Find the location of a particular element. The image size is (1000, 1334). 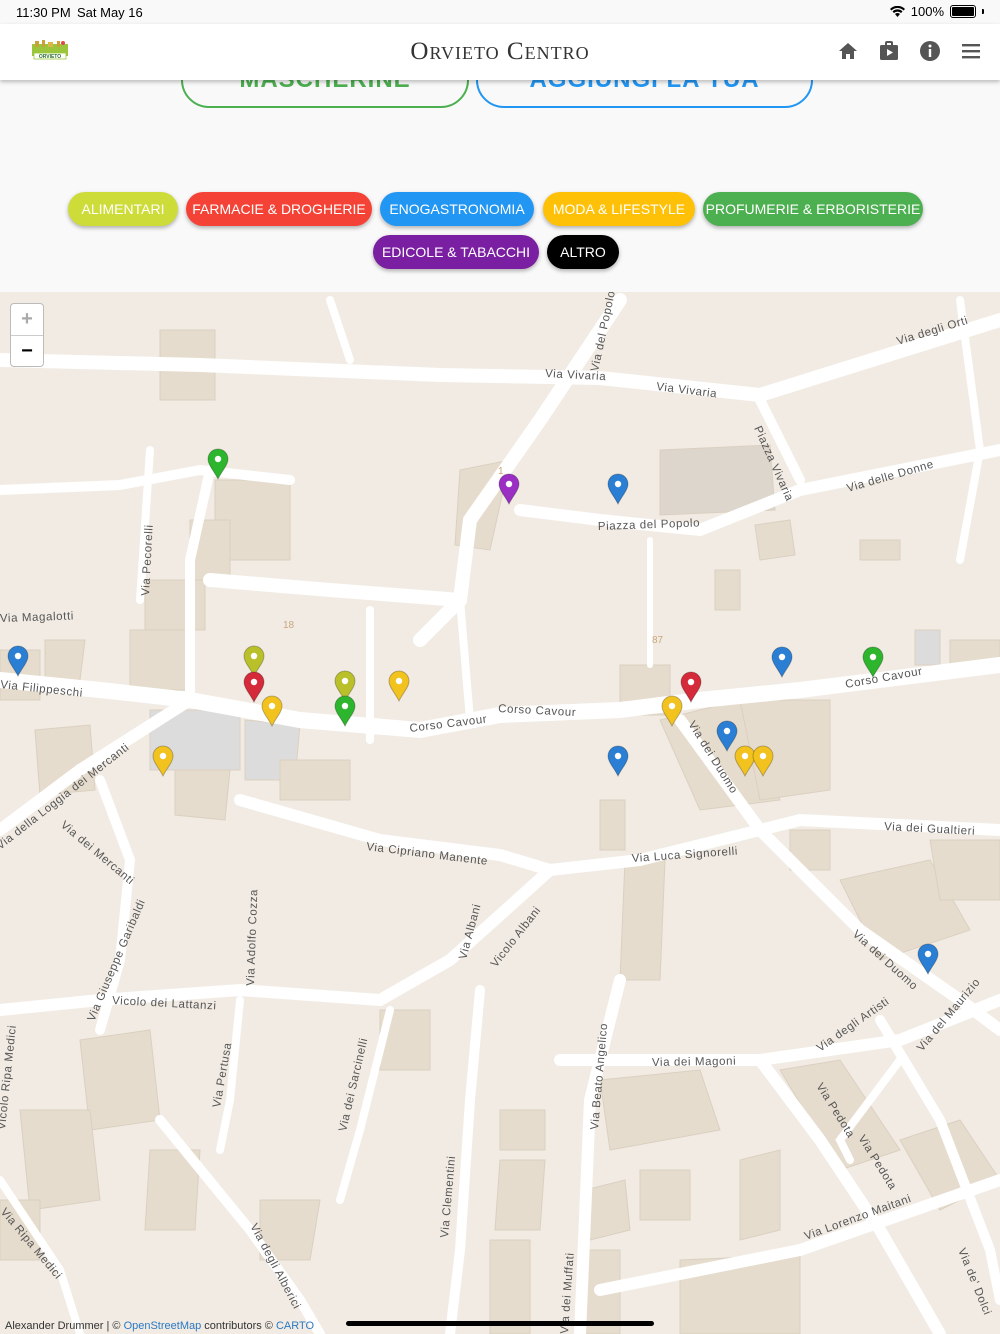

header-nav is located at coordinates (909, 51).